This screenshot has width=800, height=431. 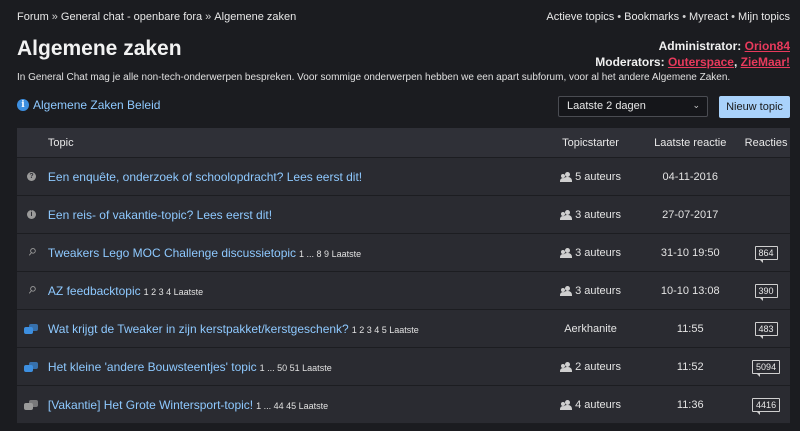 I want to click on page-title: Algemene zaken, so click(x=99, y=48).